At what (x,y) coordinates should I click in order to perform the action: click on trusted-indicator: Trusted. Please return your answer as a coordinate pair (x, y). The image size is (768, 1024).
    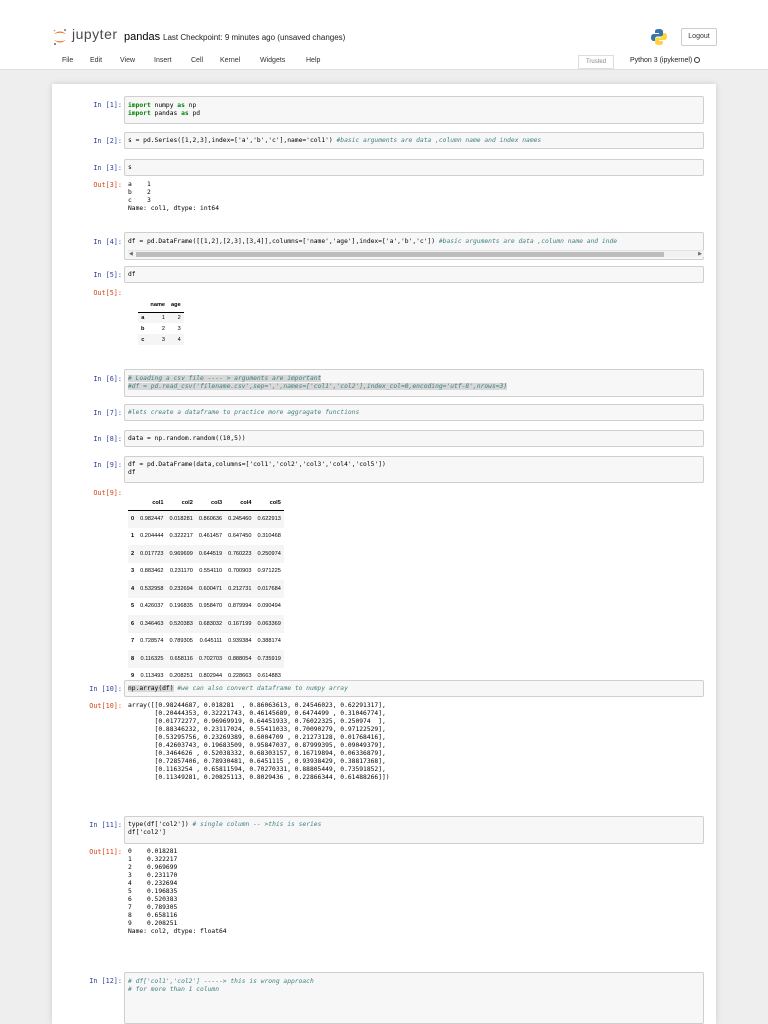
    Looking at the image, I should click on (596, 62).